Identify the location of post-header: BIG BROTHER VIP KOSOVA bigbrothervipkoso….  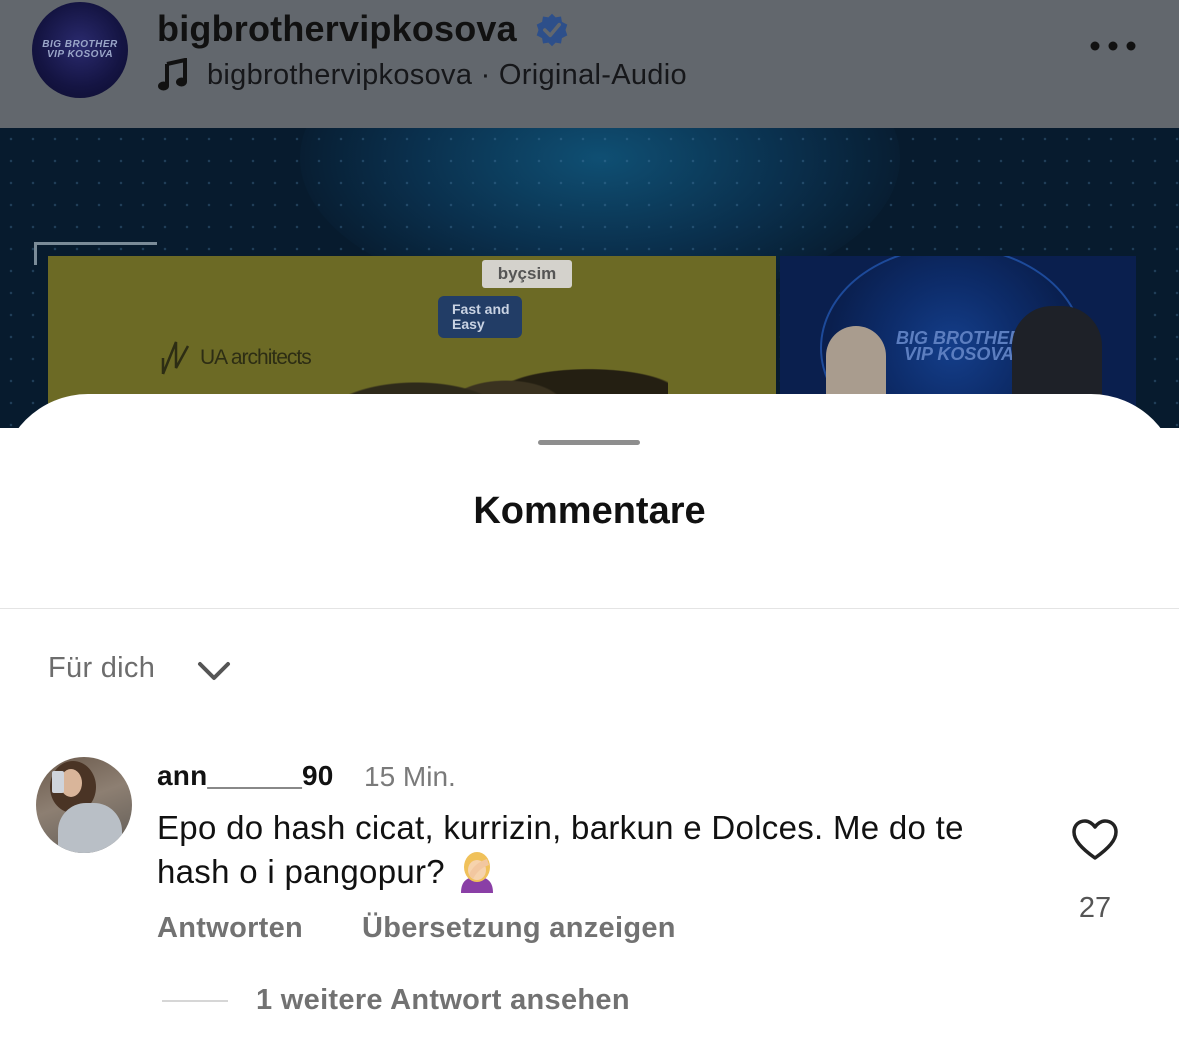
(589, 64).